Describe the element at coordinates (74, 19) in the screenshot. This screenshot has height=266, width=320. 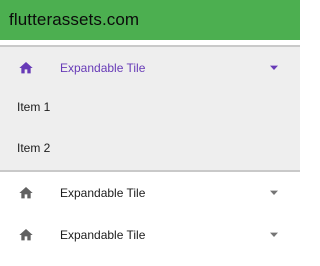
I see `app-title: flutterassets.com` at that location.